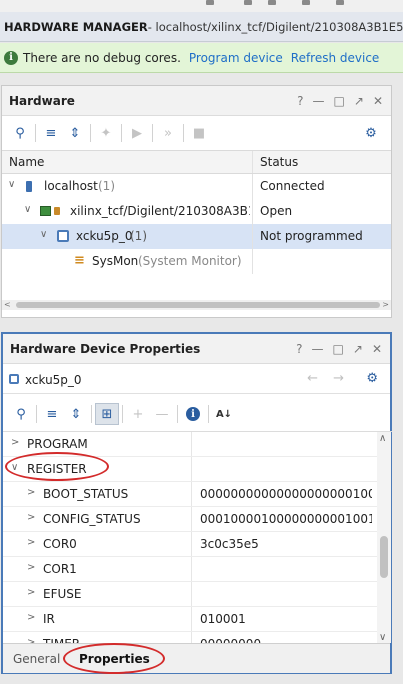  I want to click on chip-icon, so click(14, 379).